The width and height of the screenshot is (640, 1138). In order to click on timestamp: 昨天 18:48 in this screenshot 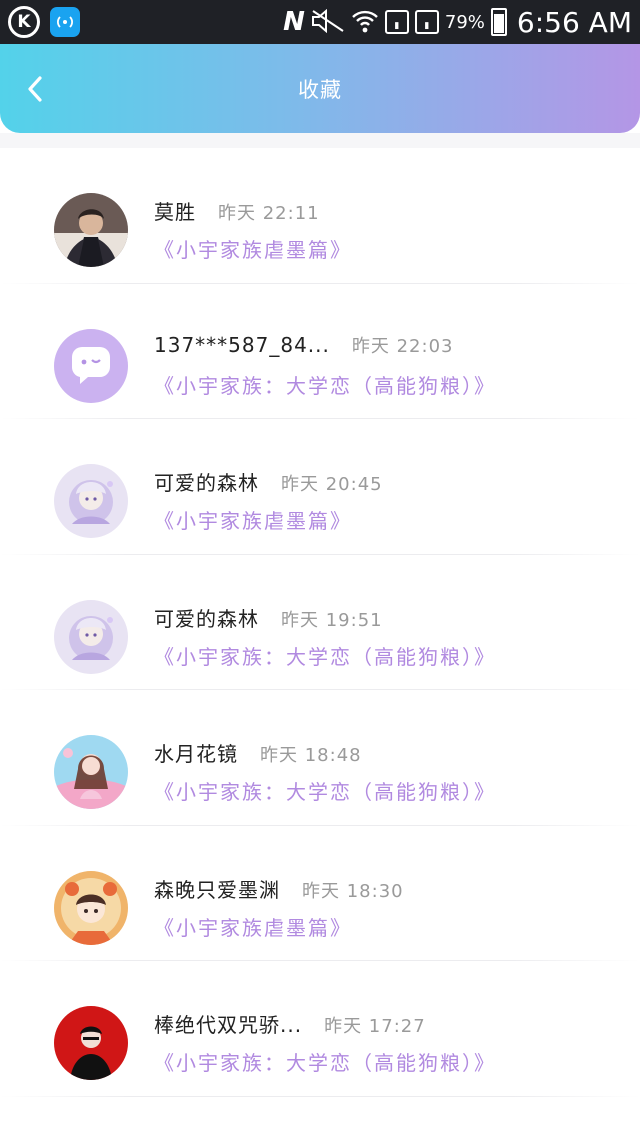, I will do `click(311, 755)`.